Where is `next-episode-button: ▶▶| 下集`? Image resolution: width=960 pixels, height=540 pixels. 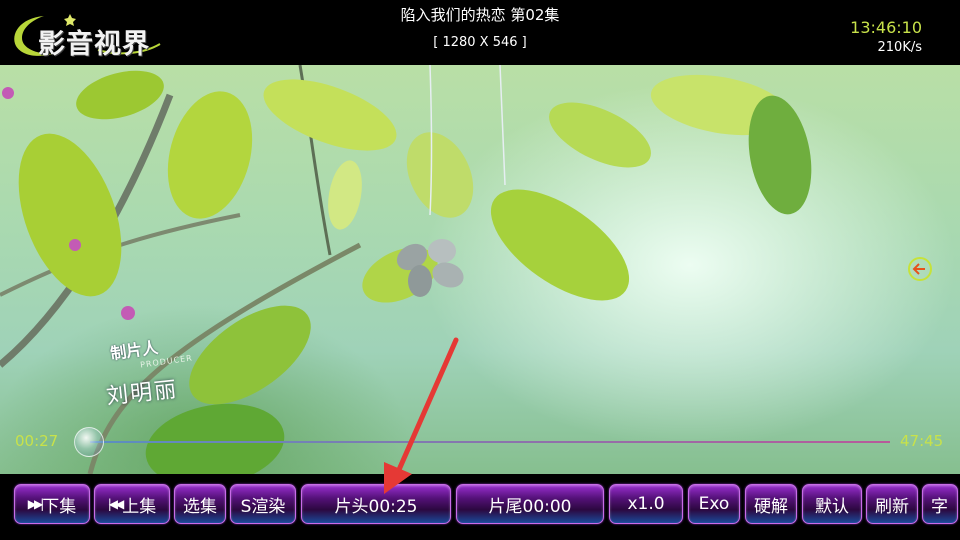
next-episode-button: ▶▶| 下集 is located at coordinates (52, 504).